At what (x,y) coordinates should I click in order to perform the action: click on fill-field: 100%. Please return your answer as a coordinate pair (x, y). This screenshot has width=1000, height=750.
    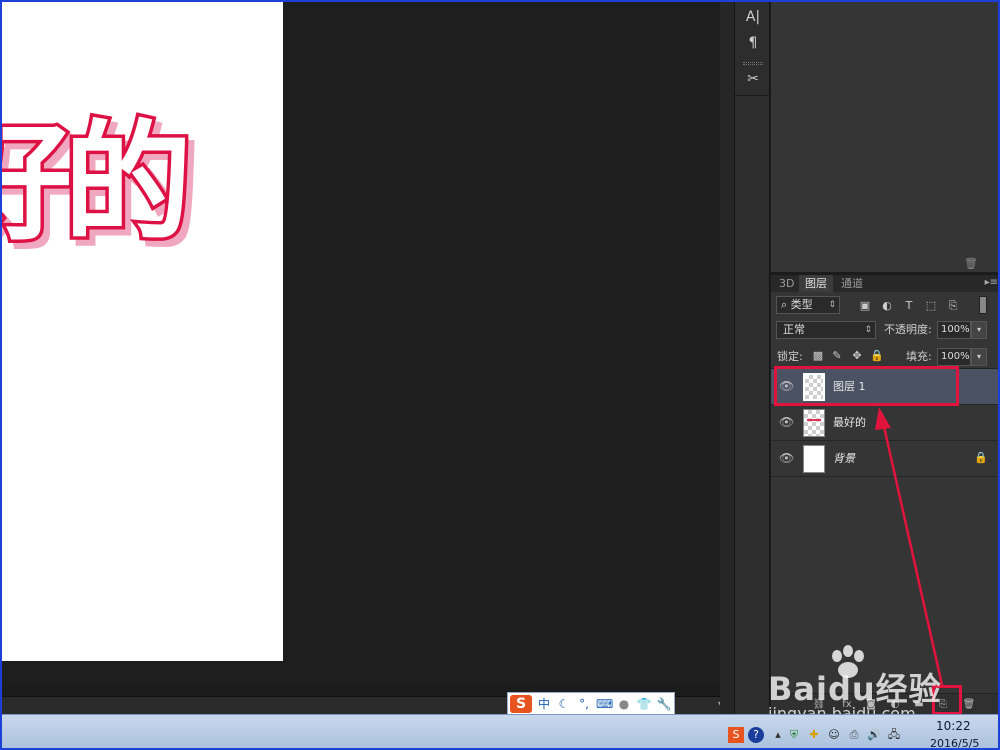
    Looking at the image, I should click on (954, 357).